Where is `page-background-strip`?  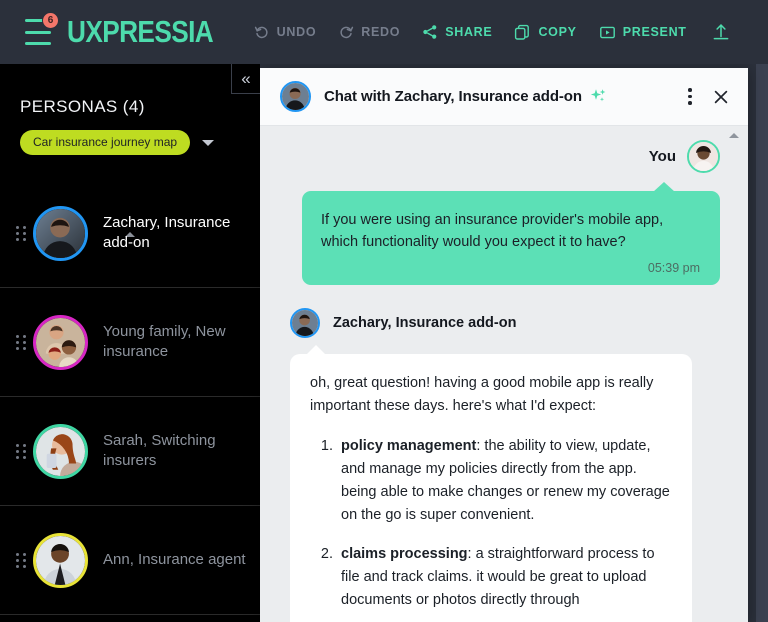
page-background-strip is located at coordinates (762, 343).